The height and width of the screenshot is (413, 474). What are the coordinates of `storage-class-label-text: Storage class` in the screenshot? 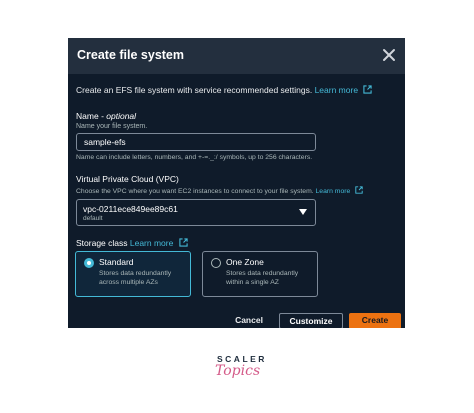 It's located at (102, 243).